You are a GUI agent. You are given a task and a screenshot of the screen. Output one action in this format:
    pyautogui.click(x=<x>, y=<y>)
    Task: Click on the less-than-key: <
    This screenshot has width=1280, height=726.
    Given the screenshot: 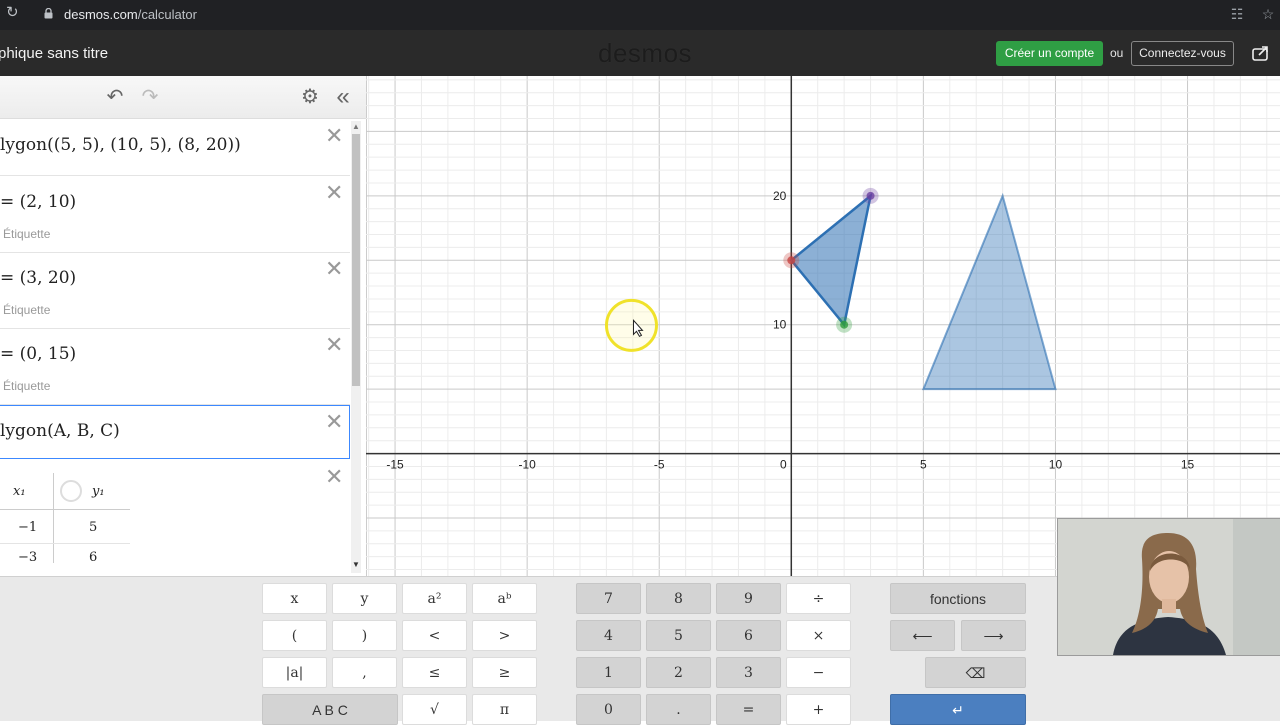 What is the action you would take?
    pyautogui.click(x=434, y=635)
    